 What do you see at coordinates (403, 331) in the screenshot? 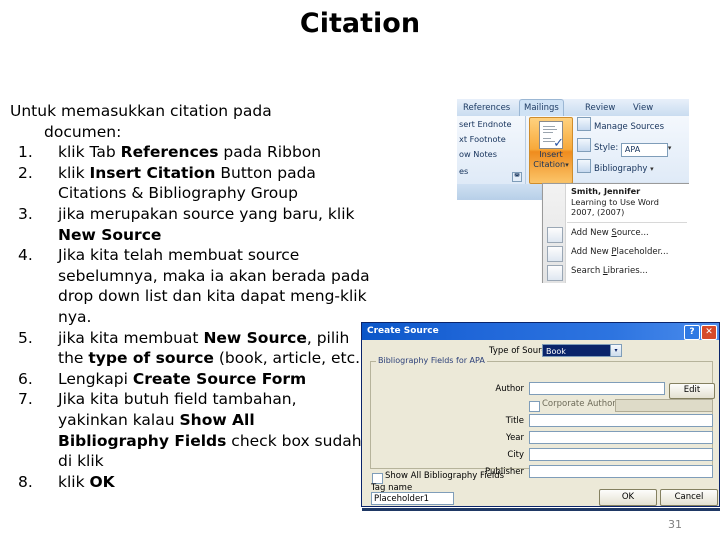
I see `dialog-title: Create Source` at bounding box center [403, 331].